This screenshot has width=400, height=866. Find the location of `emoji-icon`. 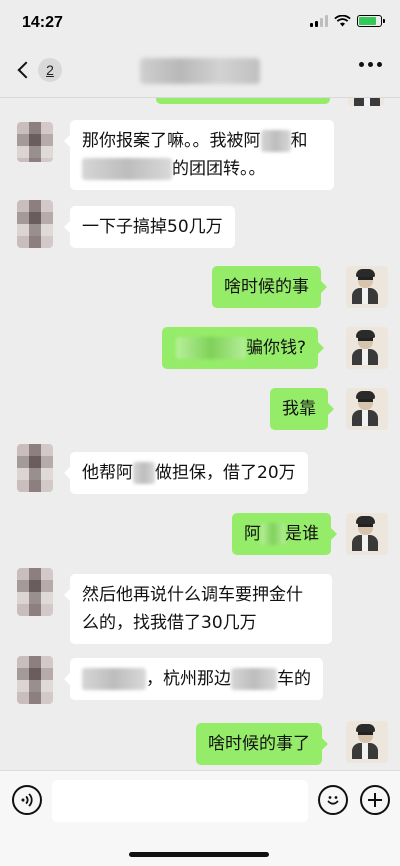

emoji-icon is located at coordinates (333, 800).